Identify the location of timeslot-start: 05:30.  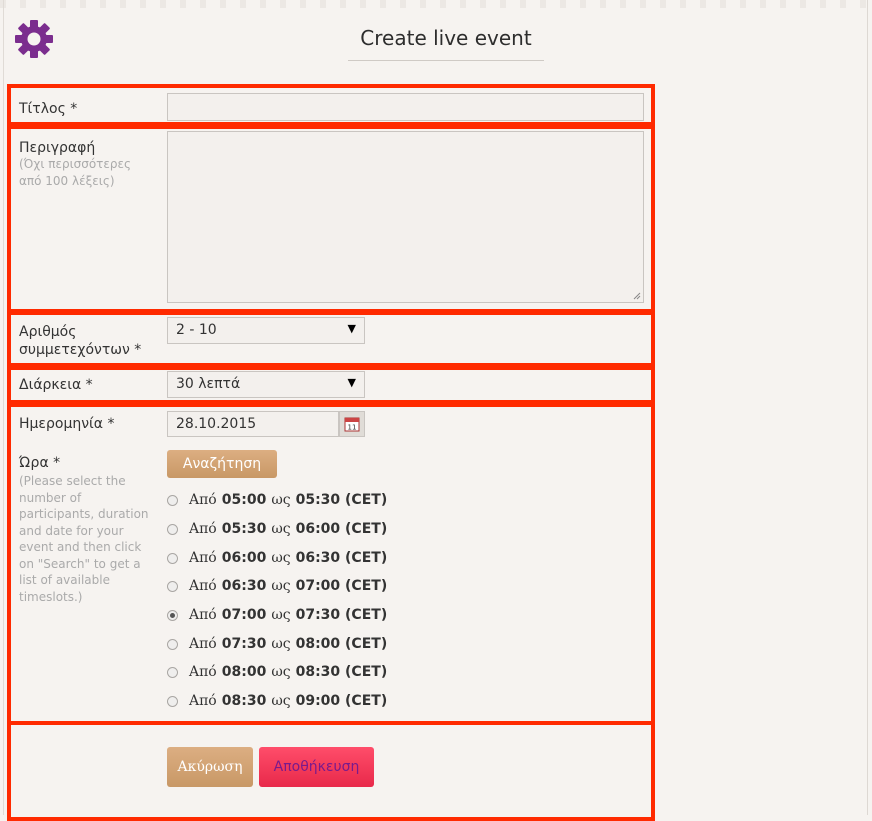
(244, 529).